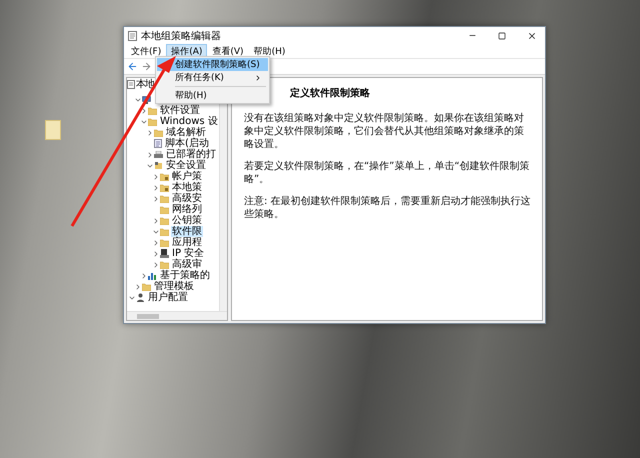  I want to click on tree-item: 应用程, so click(187, 242).